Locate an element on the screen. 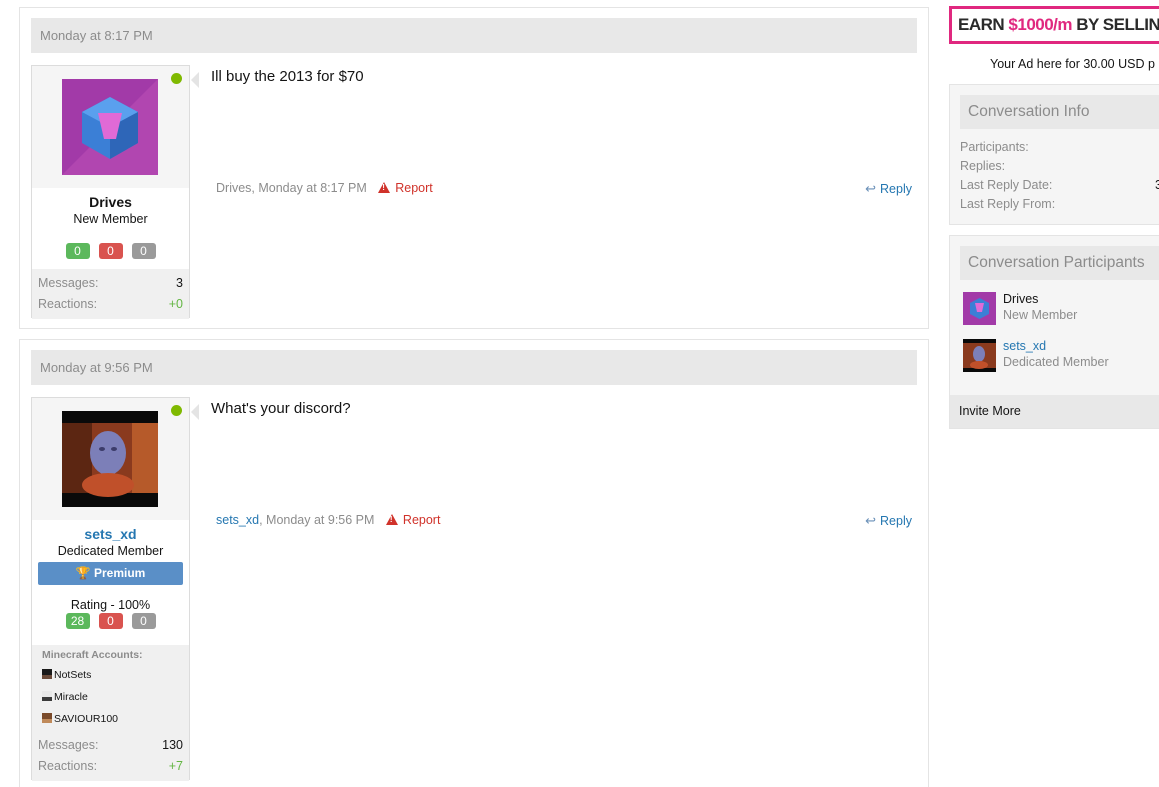 The width and height of the screenshot is (1159, 787). reputation-row: 28 0 0 is located at coordinates (110, 621).